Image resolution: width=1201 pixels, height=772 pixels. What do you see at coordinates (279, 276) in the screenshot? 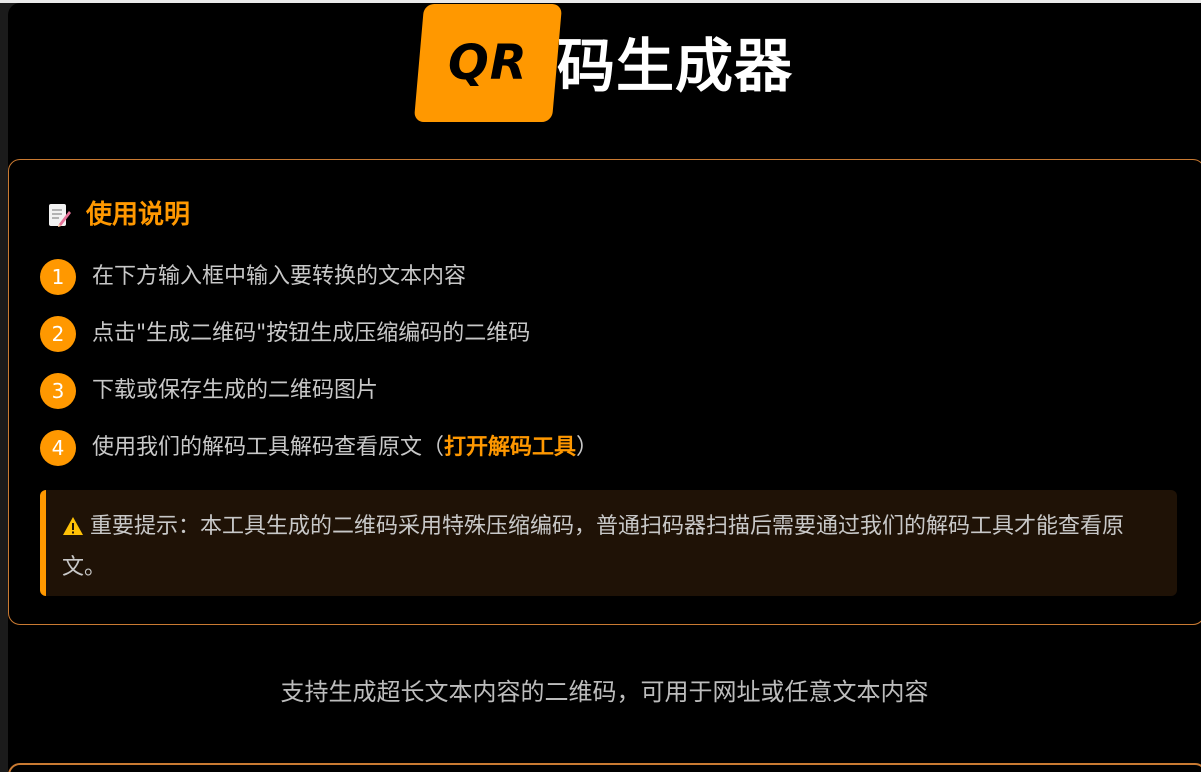
I see `step-text: 在下方输入框中输入要转换的文本内容` at bounding box center [279, 276].